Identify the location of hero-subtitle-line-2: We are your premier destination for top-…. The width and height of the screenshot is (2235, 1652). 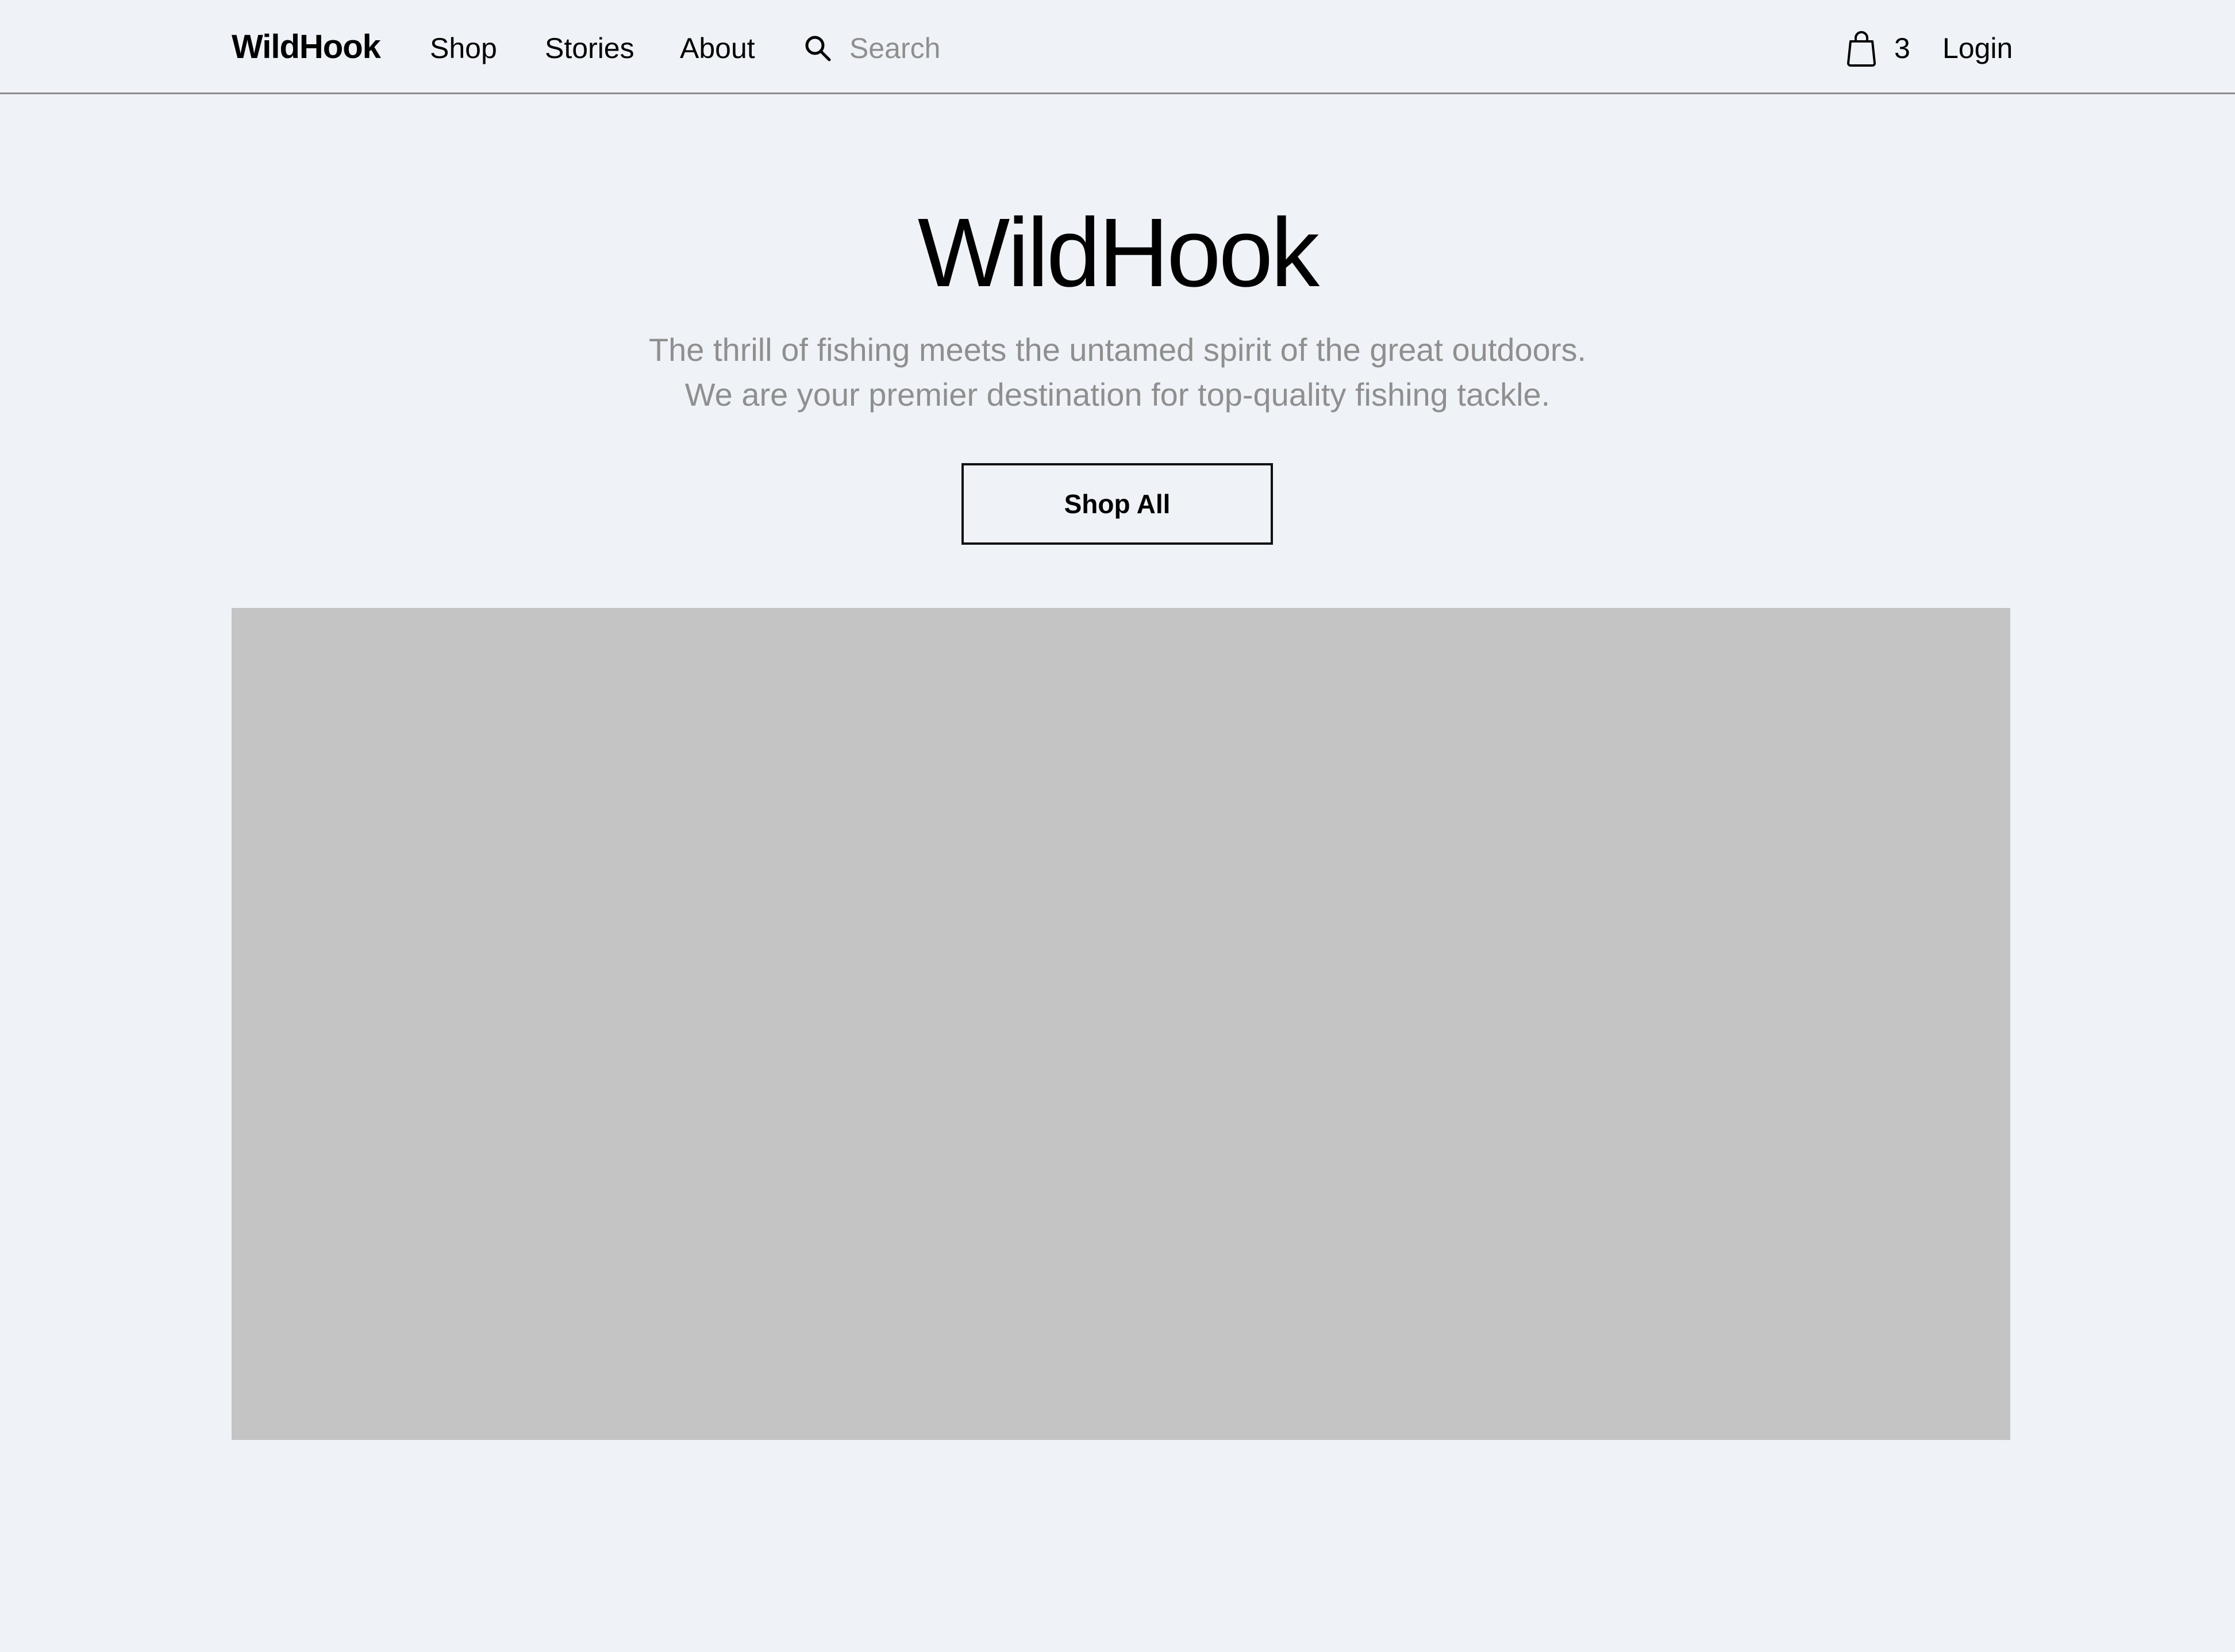
(1117, 394).